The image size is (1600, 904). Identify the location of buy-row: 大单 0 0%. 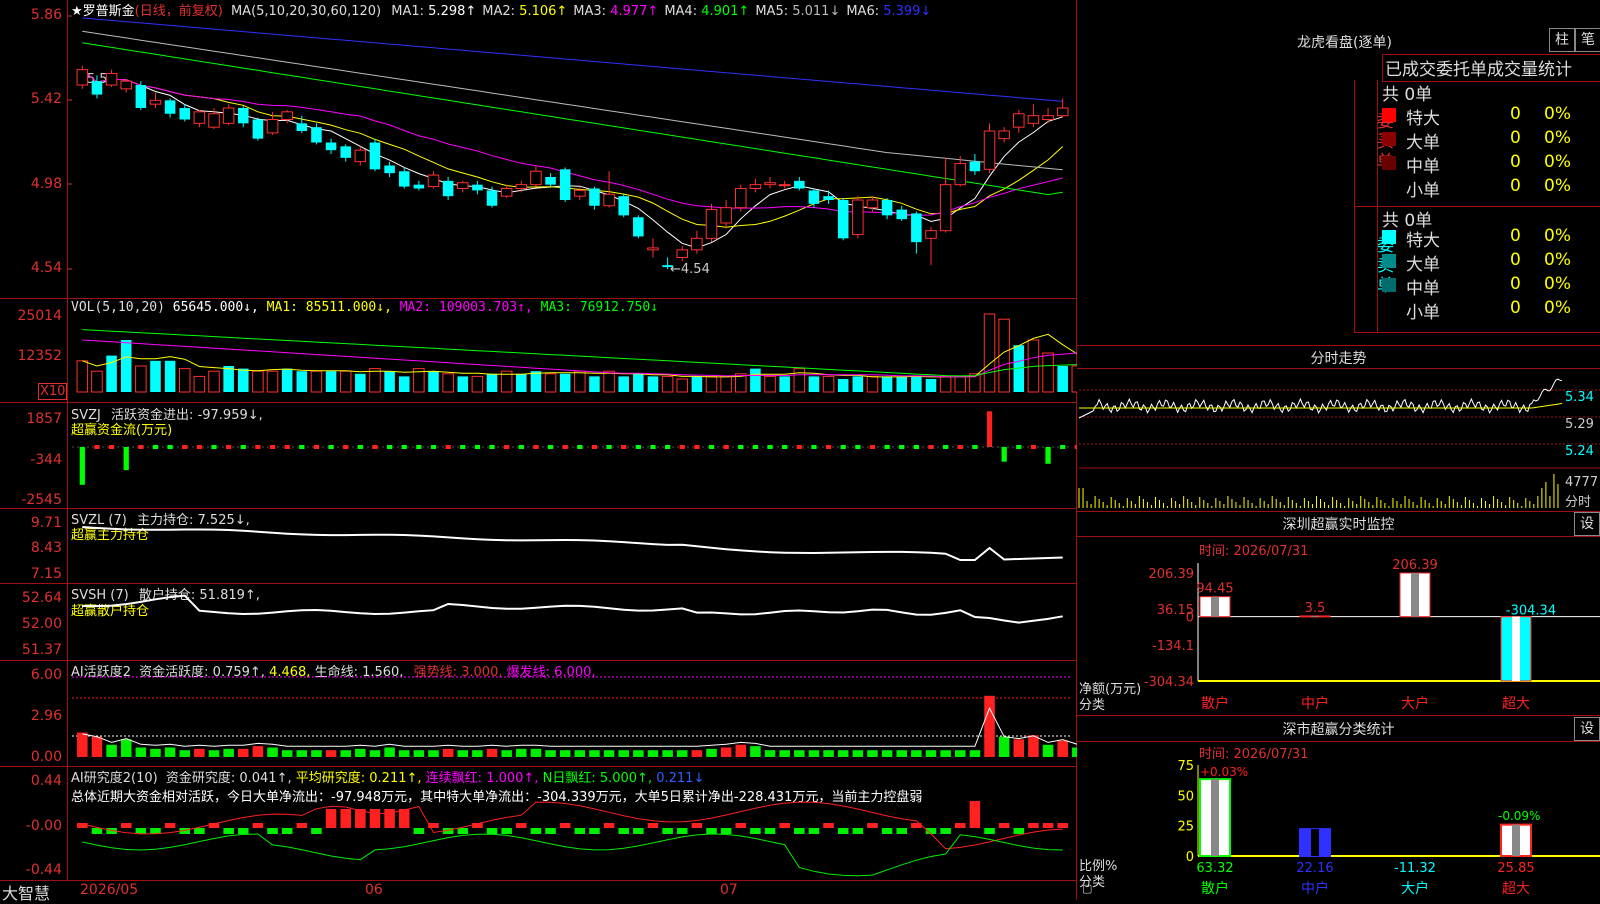
(1491, 140).